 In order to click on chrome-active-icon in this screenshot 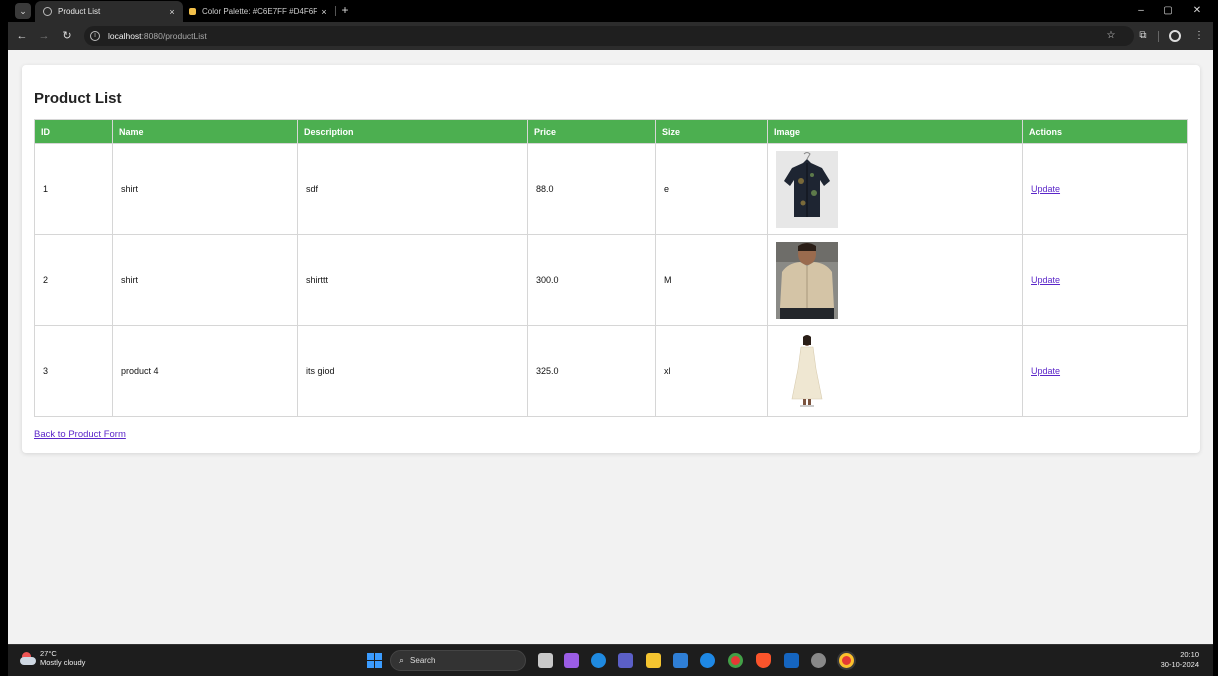, I will do `click(846, 660)`.